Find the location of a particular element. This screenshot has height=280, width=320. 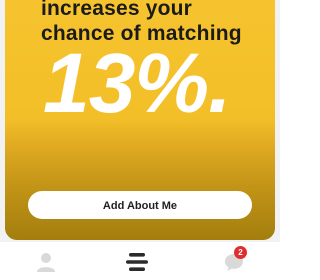

bottom-navigation-bar: 2 is located at coordinates (140, 261).